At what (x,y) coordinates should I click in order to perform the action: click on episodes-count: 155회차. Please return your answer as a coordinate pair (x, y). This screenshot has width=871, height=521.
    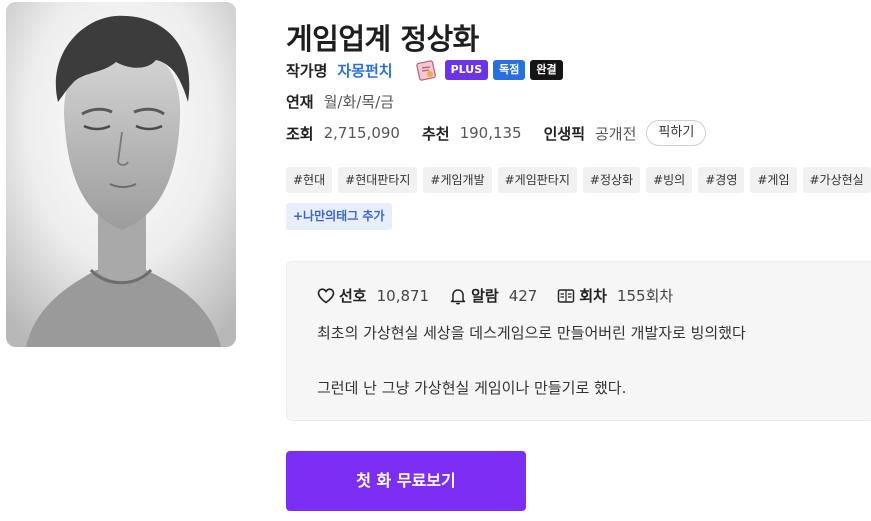
    Looking at the image, I should click on (645, 296).